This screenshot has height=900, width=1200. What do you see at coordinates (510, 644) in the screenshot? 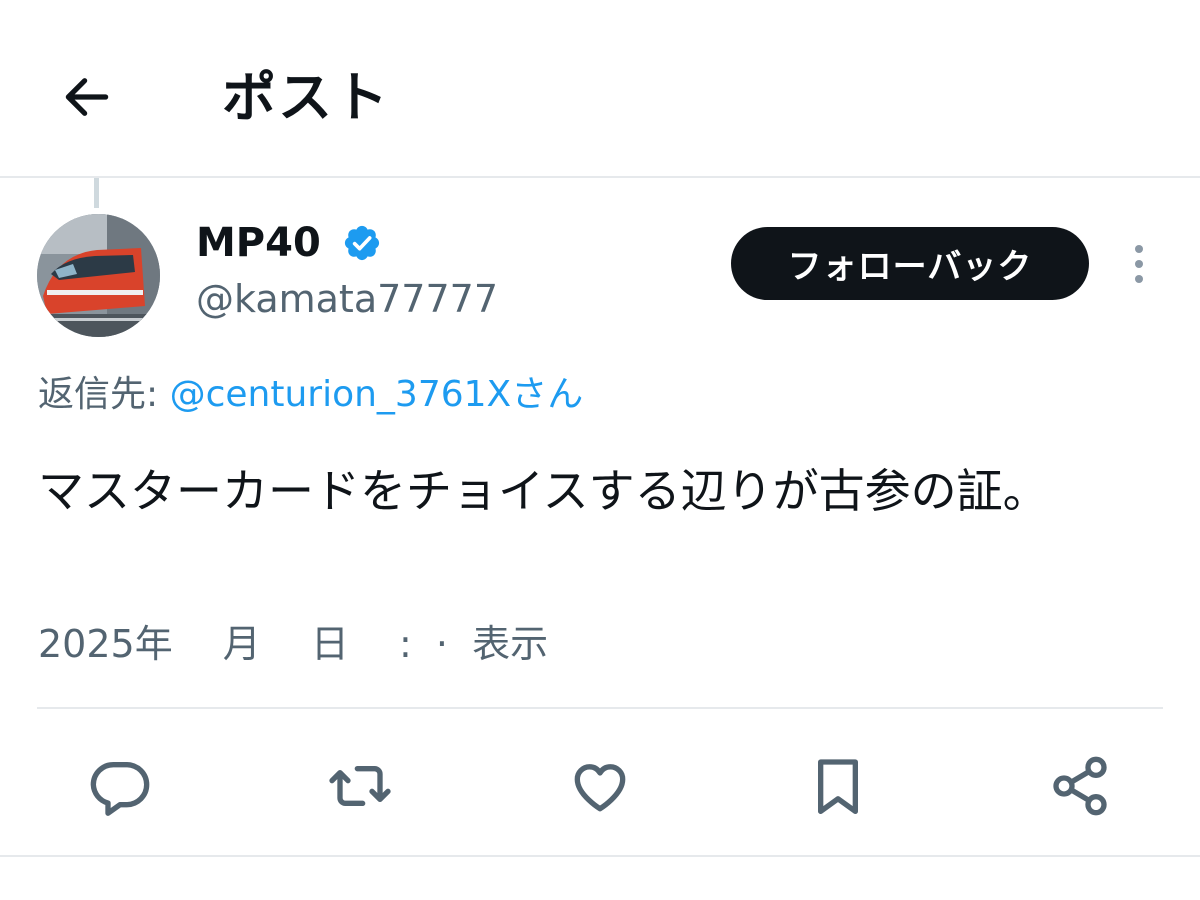
I see `views-label: 表示` at bounding box center [510, 644].